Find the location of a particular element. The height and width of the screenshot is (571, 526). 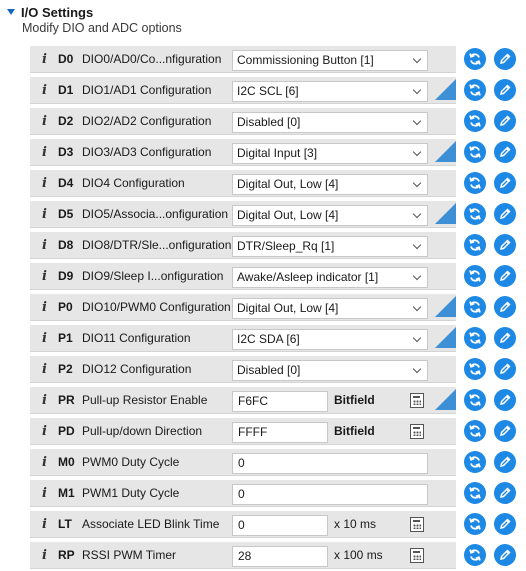

setting-input: FFFF is located at coordinates (280, 432).